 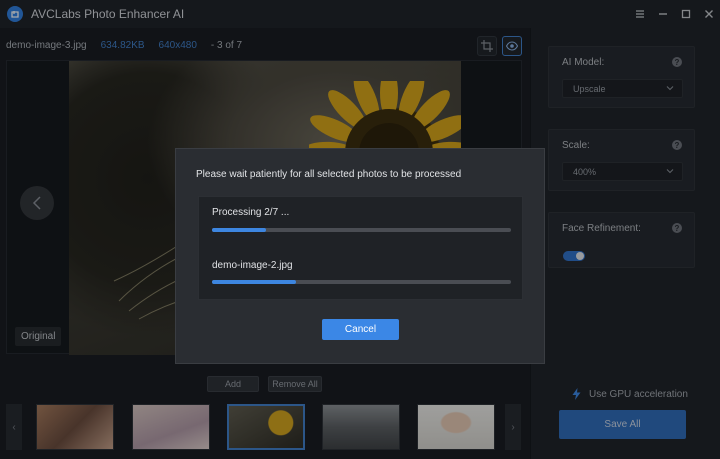 What do you see at coordinates (361, 282) in the screenshot?
I see `current-file-progress-bar` at bounding box center [361, 282].